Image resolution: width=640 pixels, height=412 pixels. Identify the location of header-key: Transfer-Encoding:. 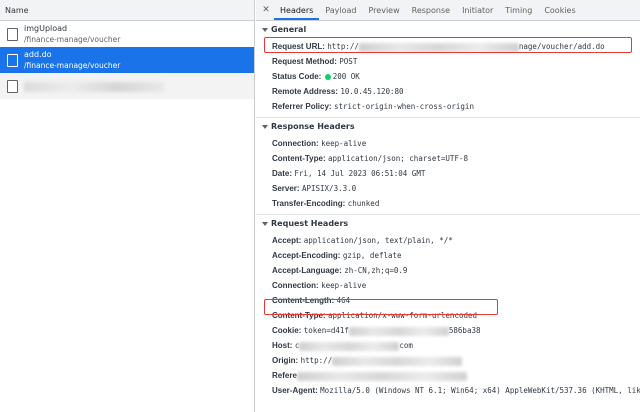
(309, 203).